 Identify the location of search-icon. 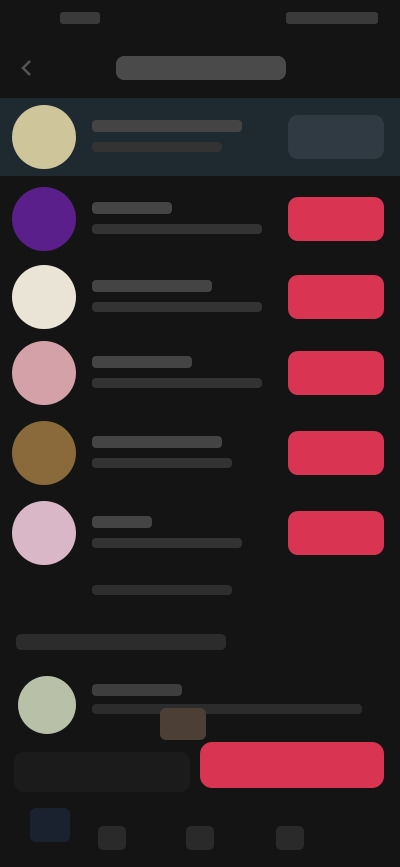
(200, 838).